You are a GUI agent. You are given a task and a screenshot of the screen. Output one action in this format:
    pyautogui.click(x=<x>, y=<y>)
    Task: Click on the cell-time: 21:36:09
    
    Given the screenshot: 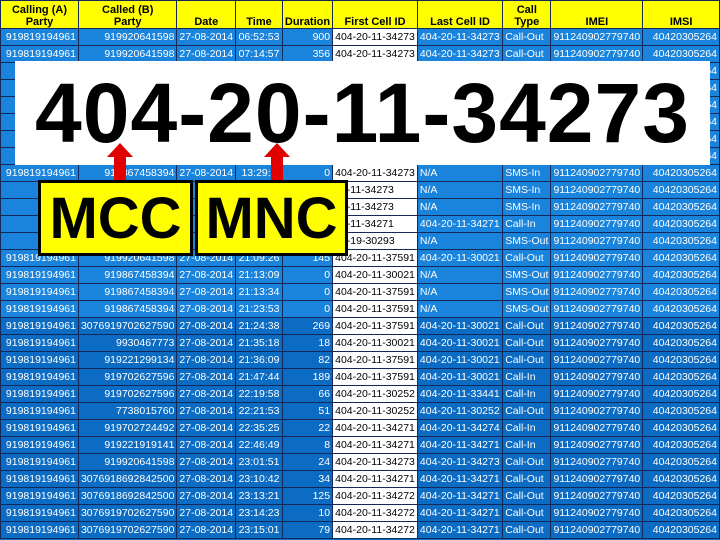 What is the action you would take?
    pyautogui.click(x=259, y=360)
    